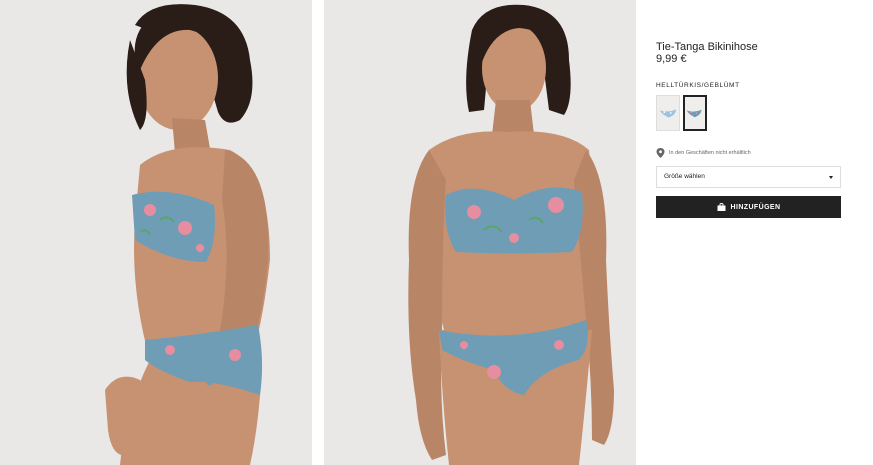  Describe the element at coordinates (671, 59) in the screenshot. I see `product-price: 9,99 €` at that location.